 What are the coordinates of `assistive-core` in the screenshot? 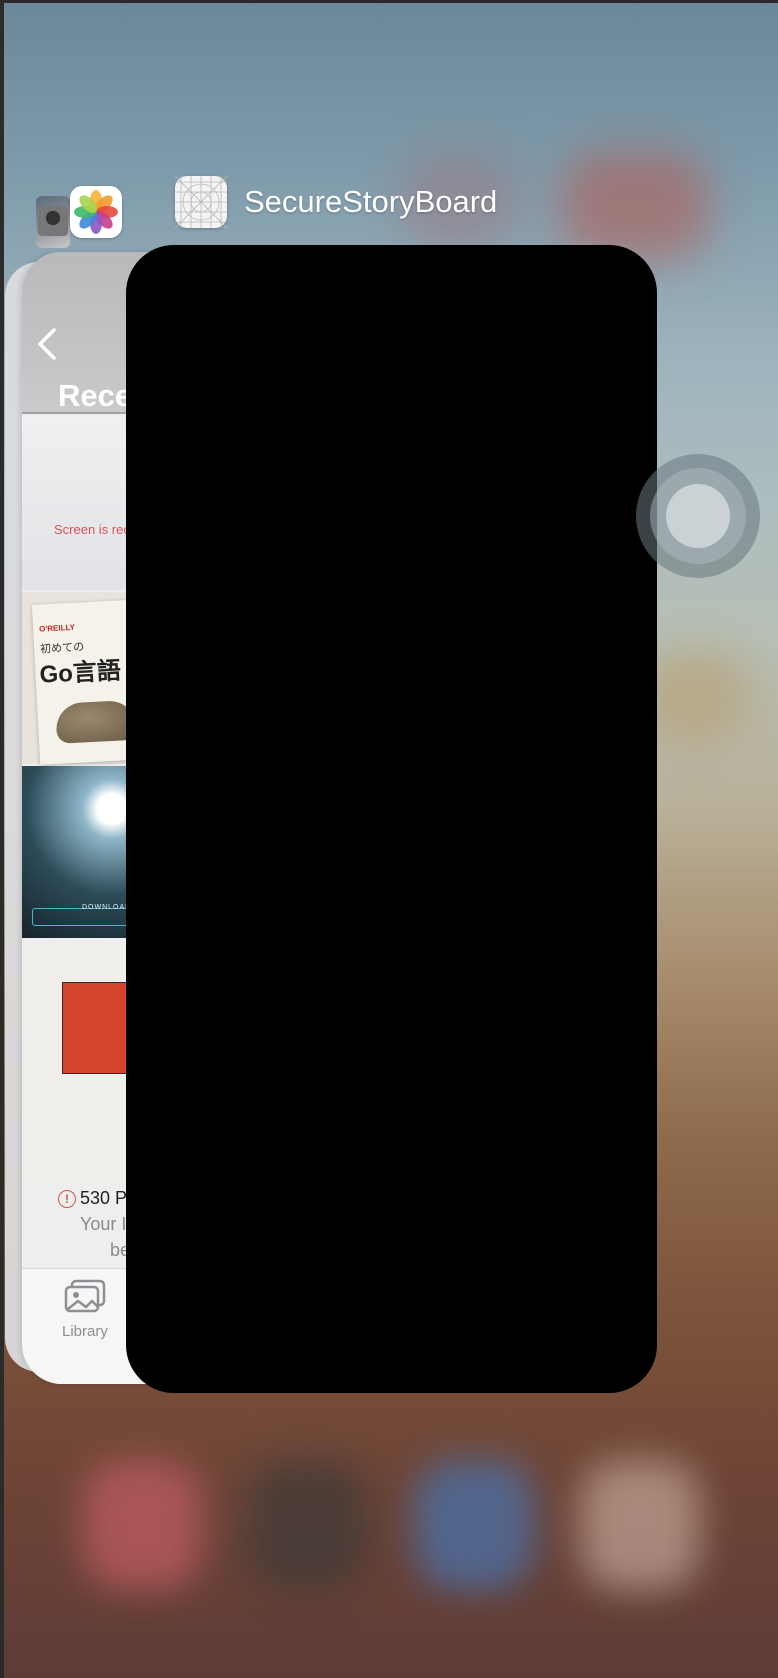 It's located at (698, 516).